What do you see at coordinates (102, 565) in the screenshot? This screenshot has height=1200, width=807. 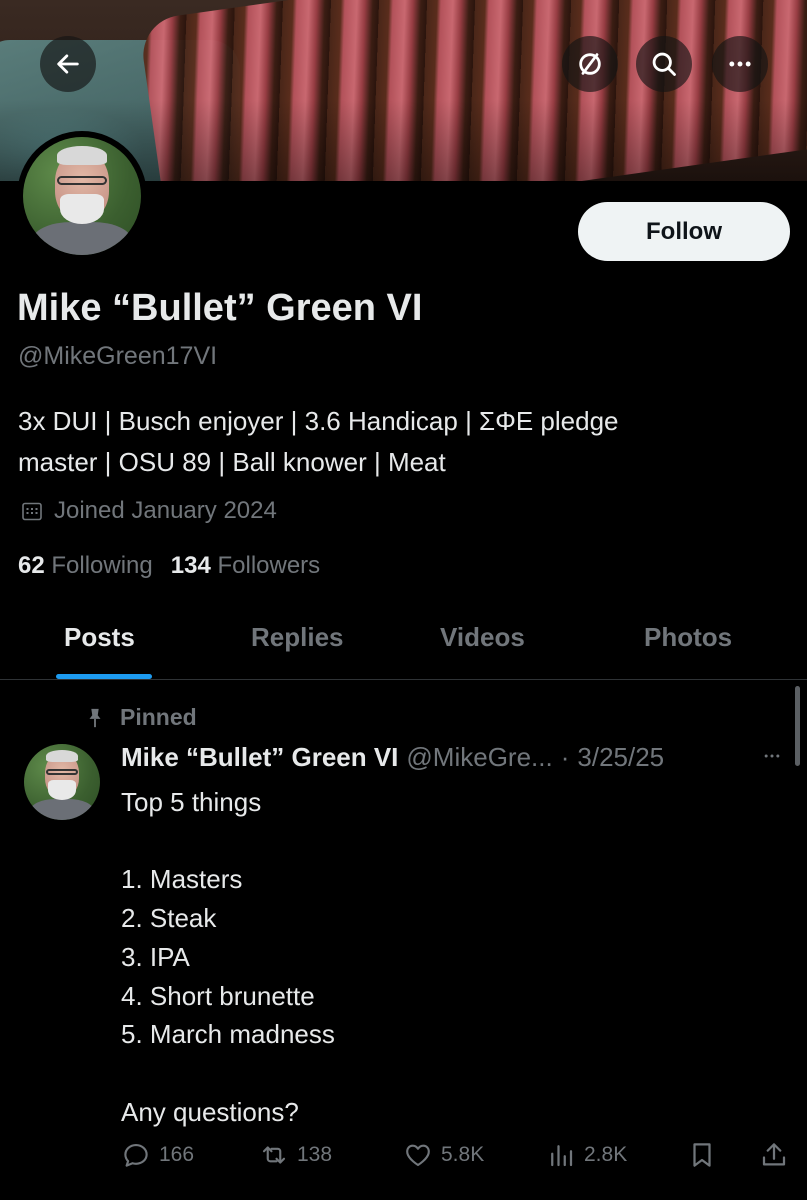 I see `following-label: Following` at bounding box center [102, 565].